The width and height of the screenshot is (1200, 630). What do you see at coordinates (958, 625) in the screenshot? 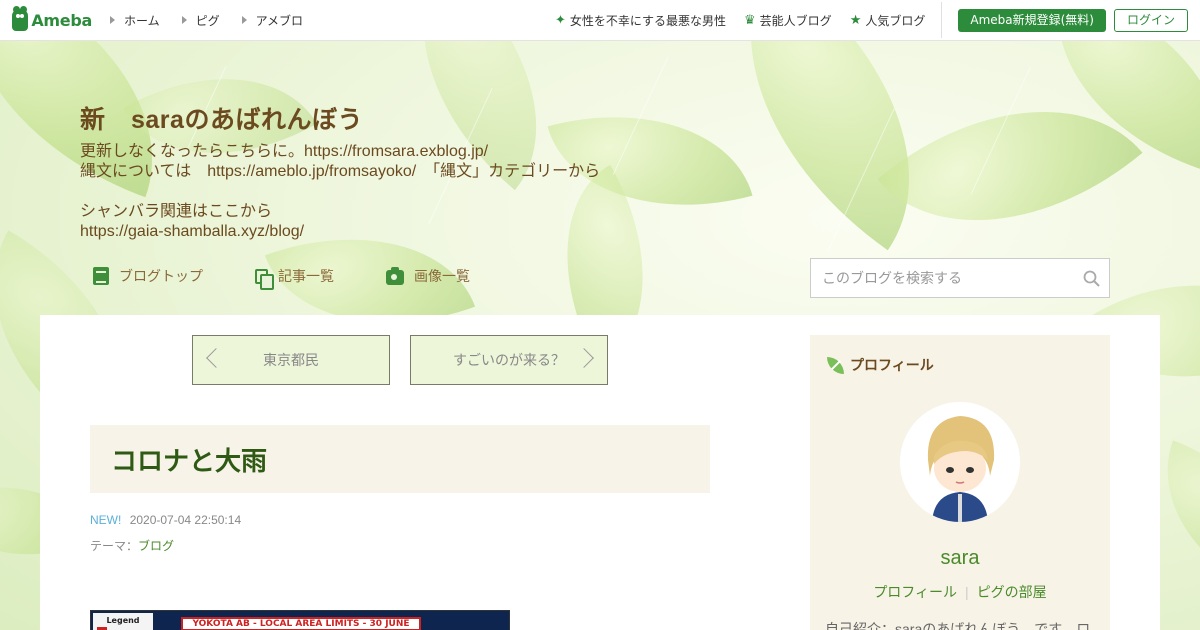
I see `profile-intro: 自己紹介：saraのあばれんぼう です ロ` at bounding box center [958, 625].